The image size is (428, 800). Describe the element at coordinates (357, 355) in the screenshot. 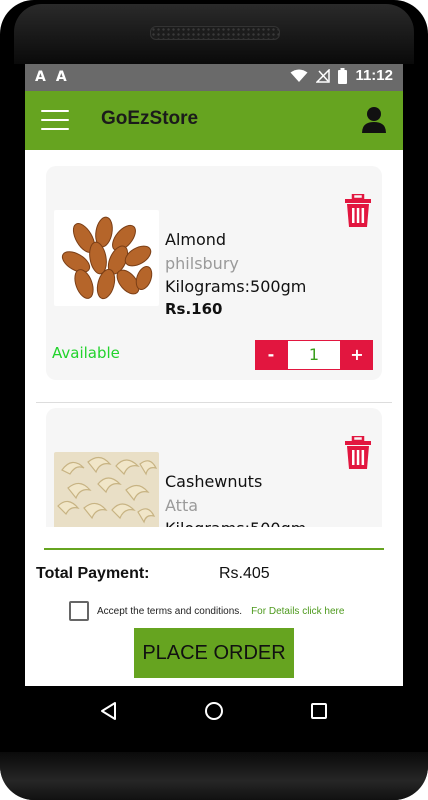

I see `qty-increase-button: +` at that location.